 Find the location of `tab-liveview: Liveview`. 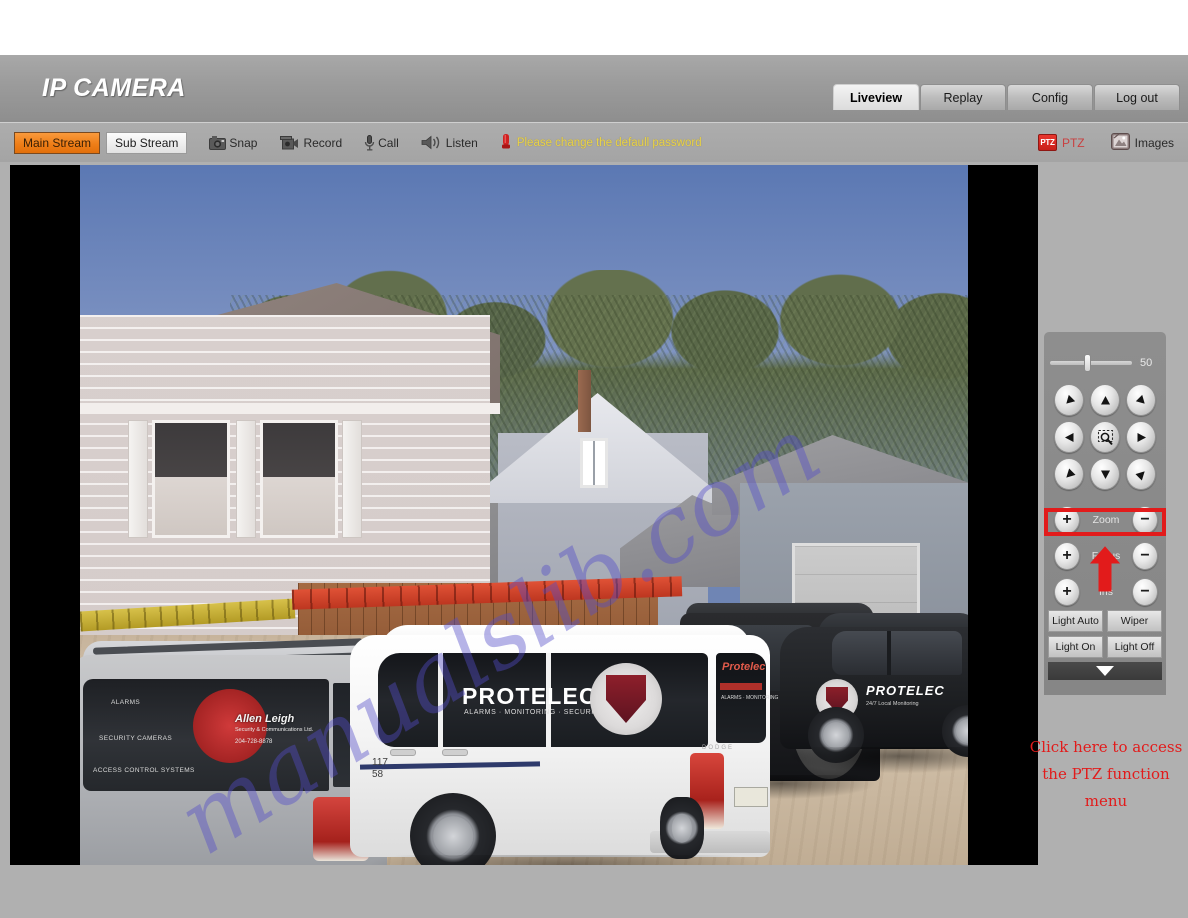

tab-liveview: Liveview is located at coordinates (876, 97).